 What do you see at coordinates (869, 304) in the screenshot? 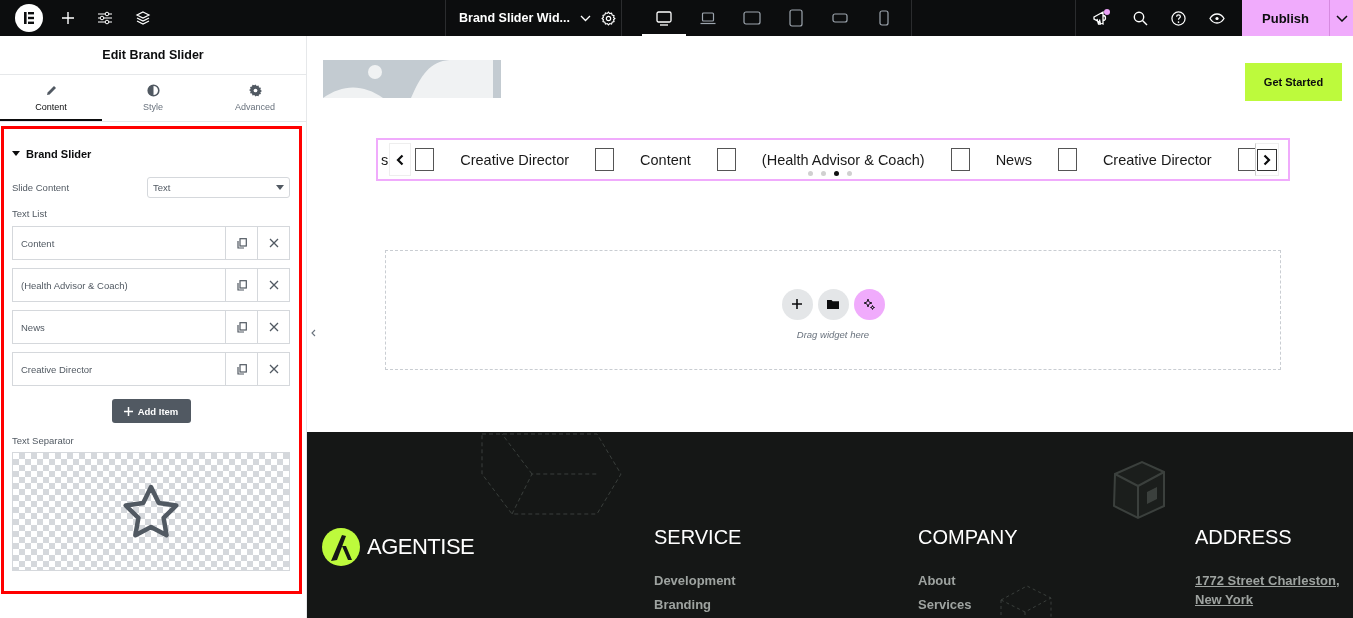
I see `sparkle-icon` at bounding box center [869, 304].